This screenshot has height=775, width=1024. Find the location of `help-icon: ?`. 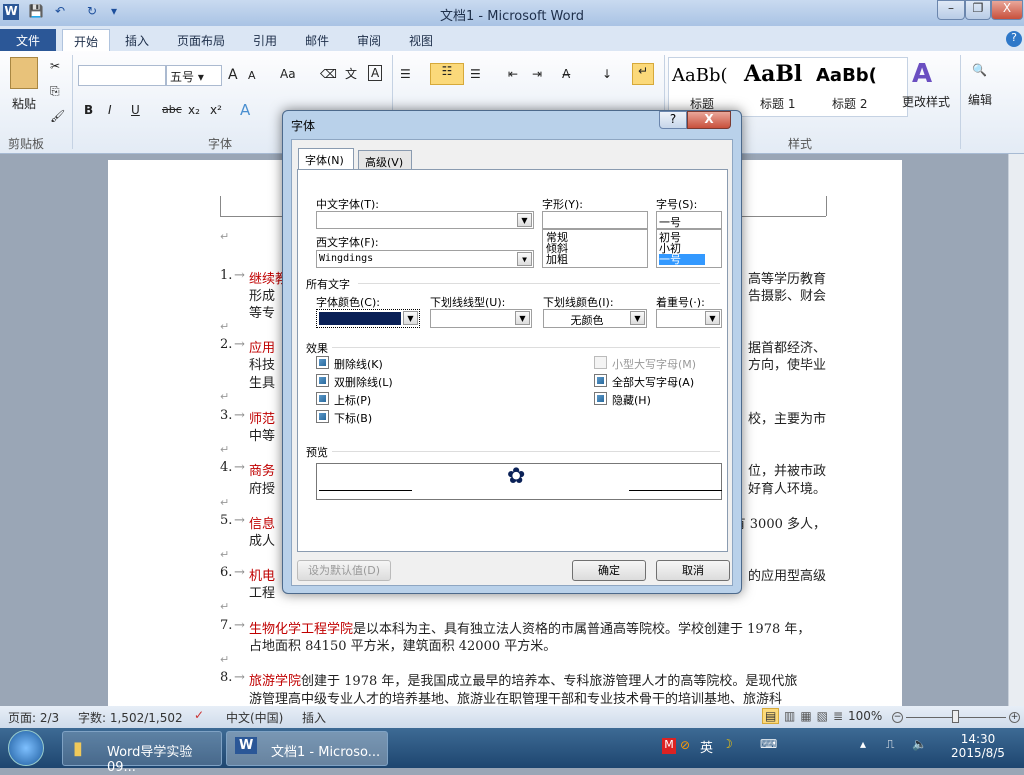

help-icon: ? is located at coordinates (1014, 39).